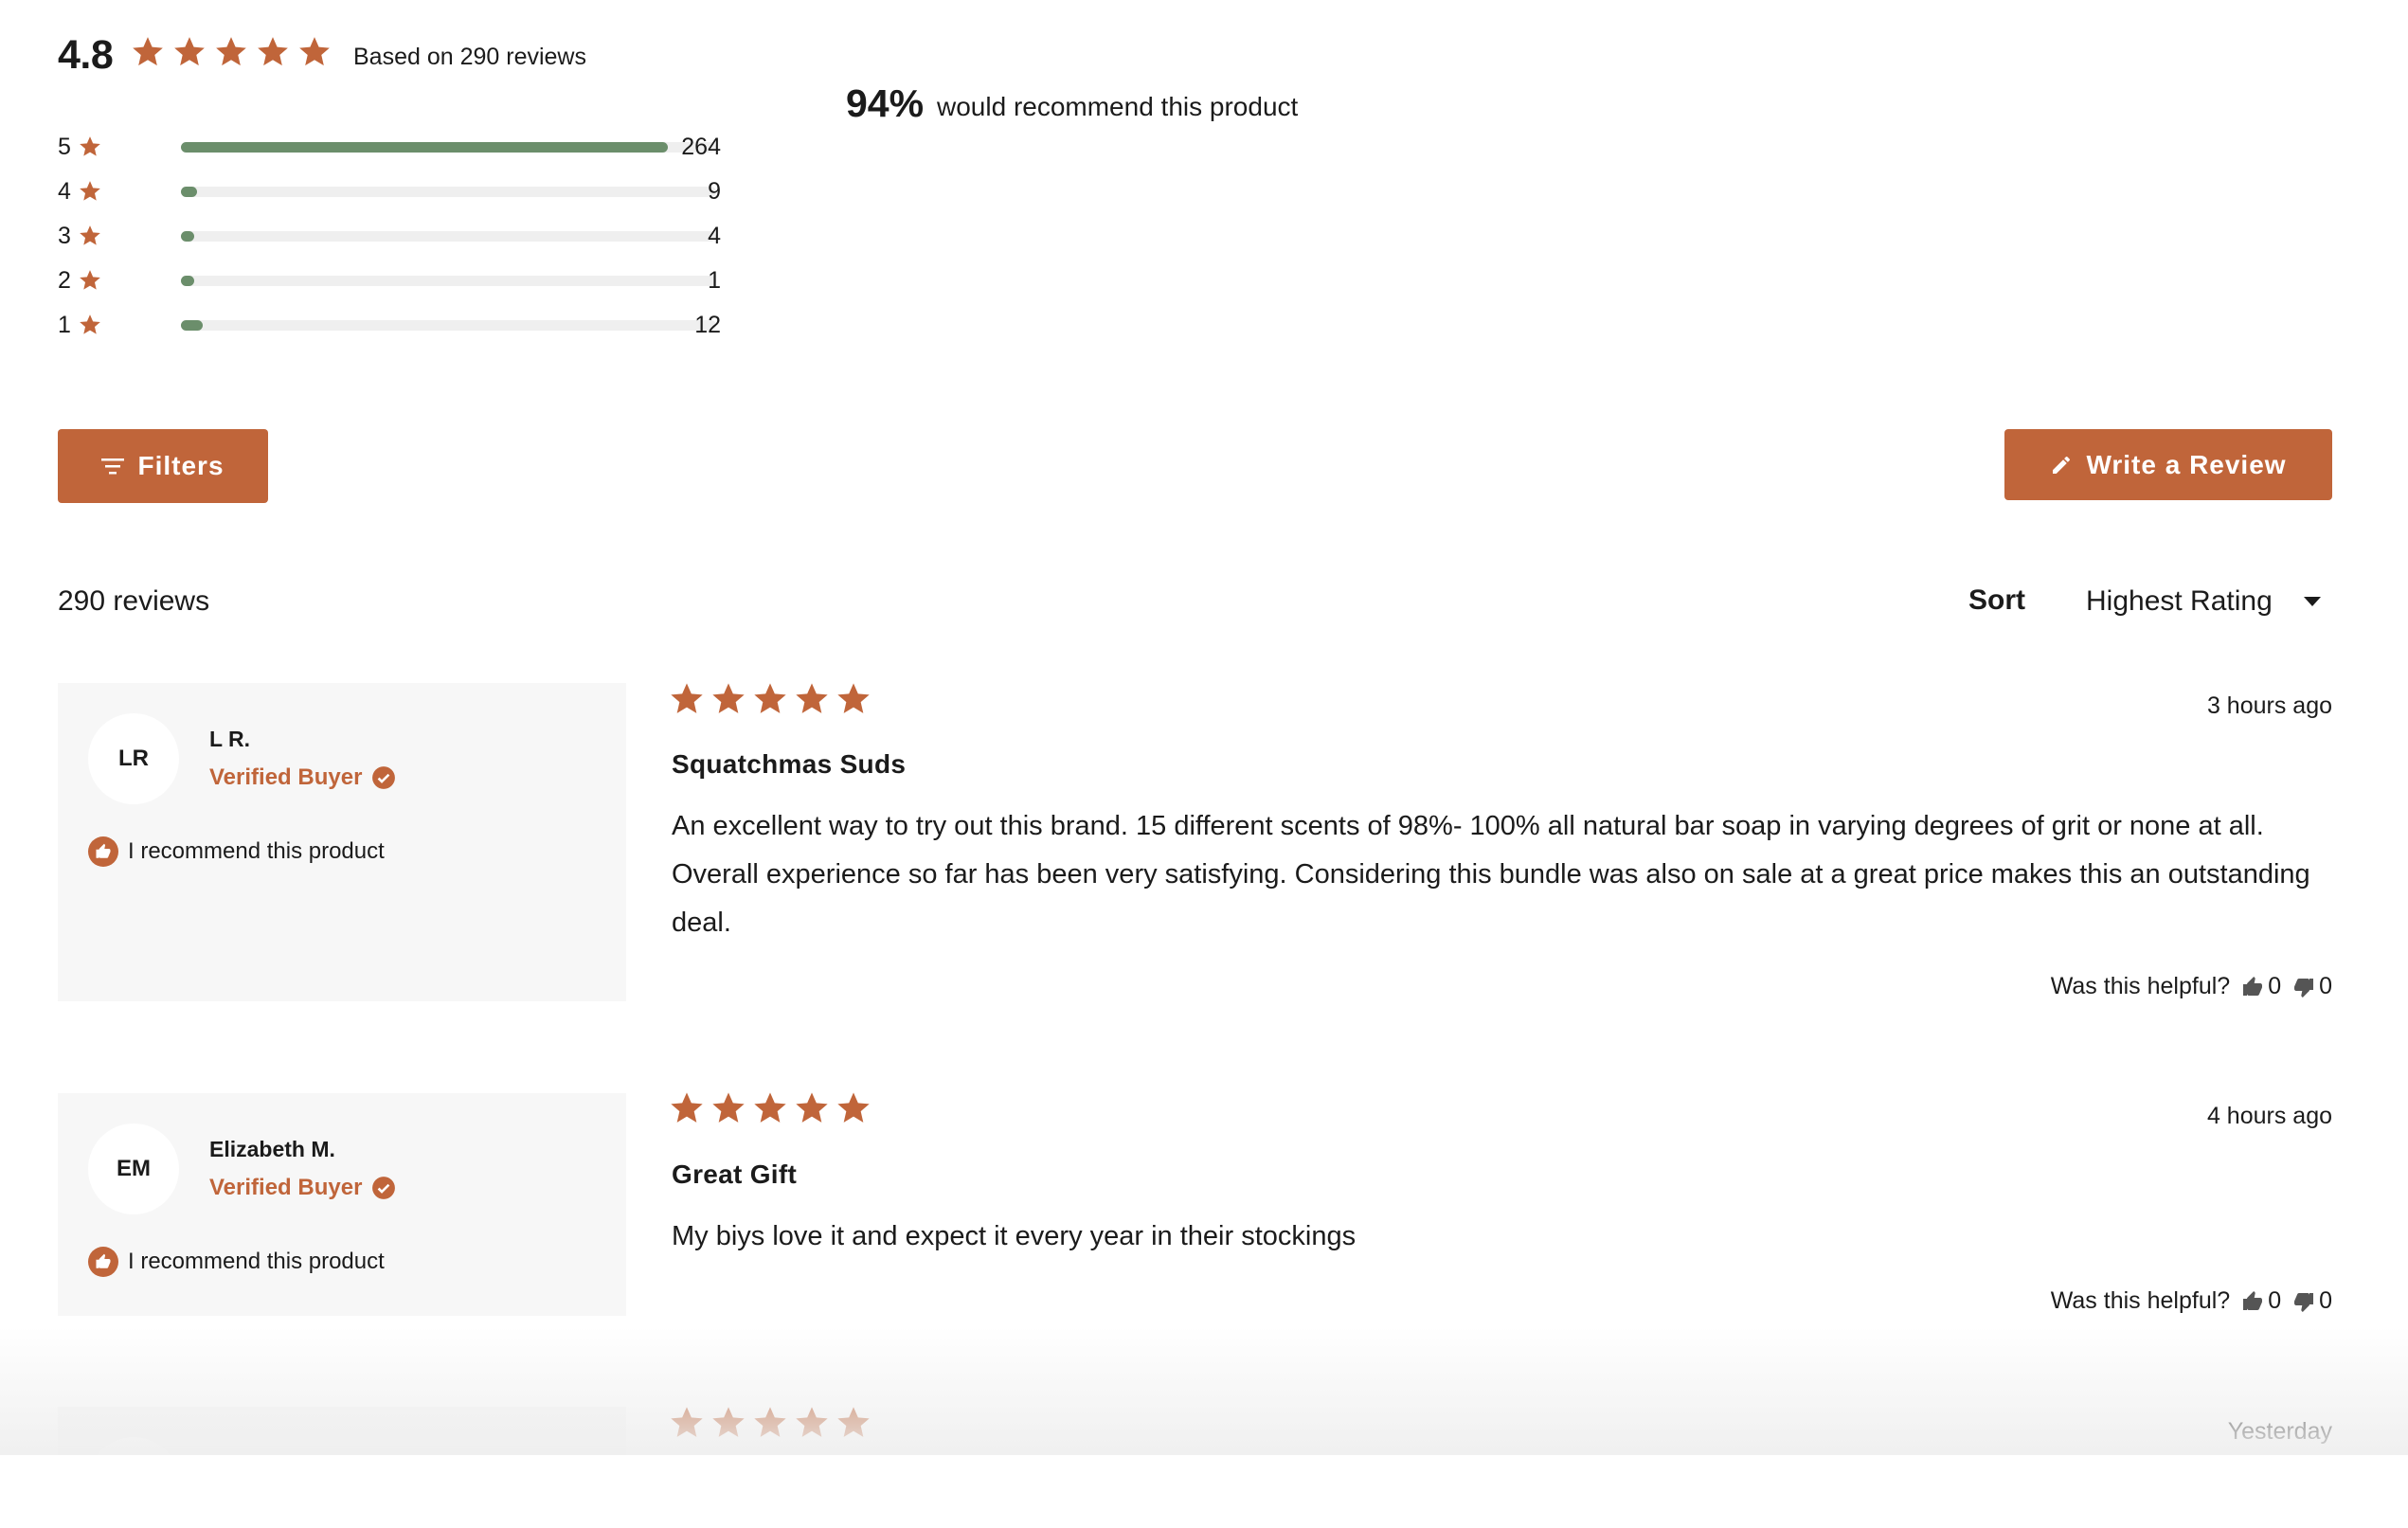 Image resolution: width=2408 pixels, height=1528 pixels. Describe the element at coordinates (2269, 1116) in the screenshot. I see `review-date: 4 hours ago` at that location.